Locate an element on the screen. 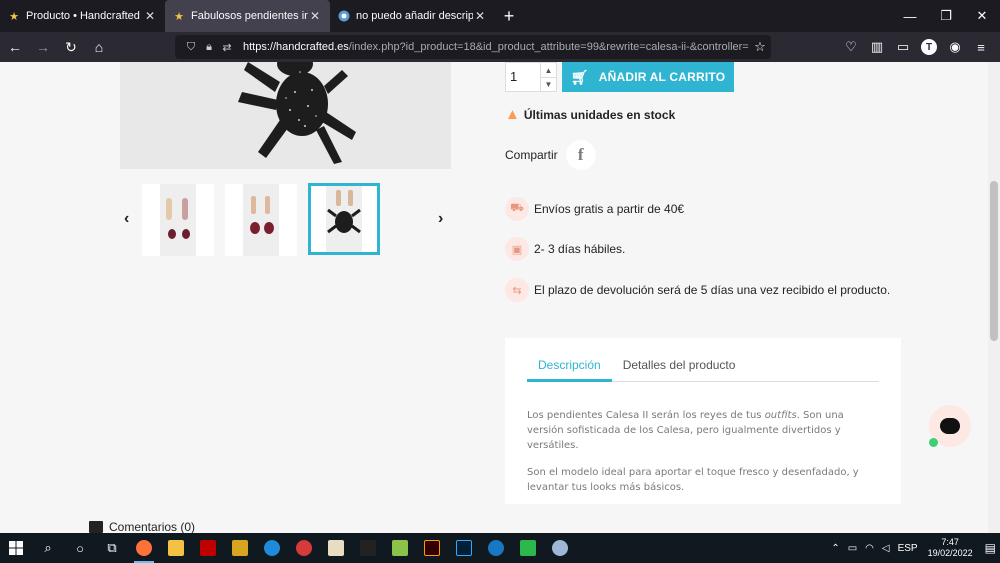 This screenshot has width=1000, height=563. windows-start-icon is located at coordinates (16, 548).